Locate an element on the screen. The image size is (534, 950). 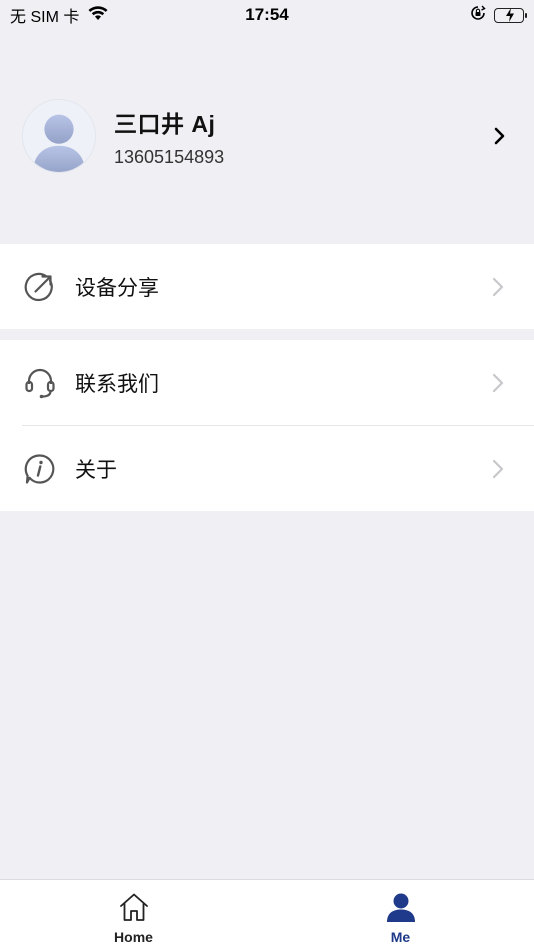
headset-icon is located at coordinates (40, 383).